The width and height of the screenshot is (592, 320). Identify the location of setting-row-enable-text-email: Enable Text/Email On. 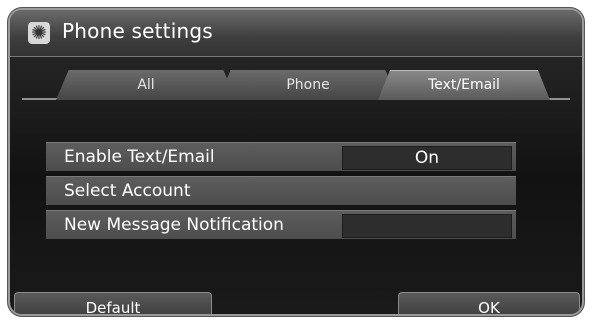
(281, 156).